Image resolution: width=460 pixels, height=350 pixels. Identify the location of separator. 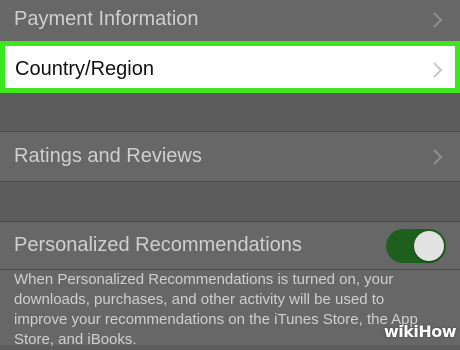
(230, 181).